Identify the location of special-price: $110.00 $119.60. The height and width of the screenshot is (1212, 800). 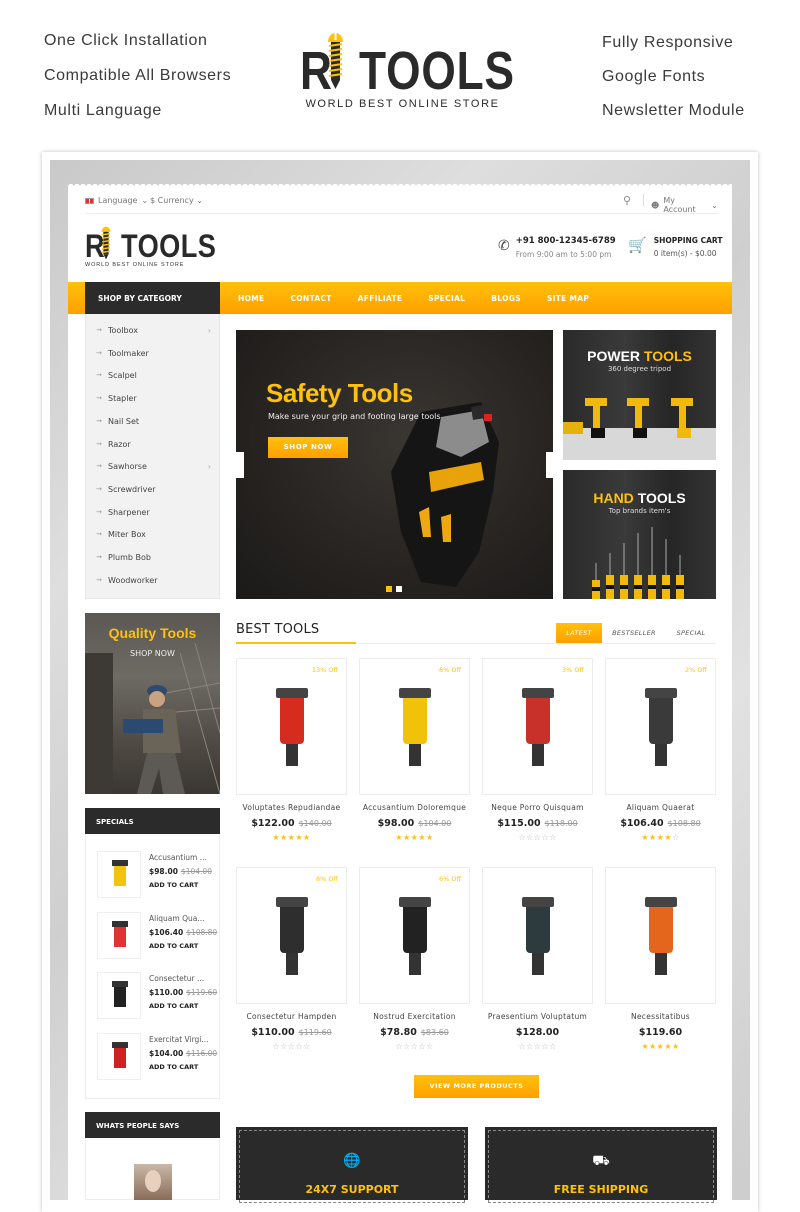
(183, 992).